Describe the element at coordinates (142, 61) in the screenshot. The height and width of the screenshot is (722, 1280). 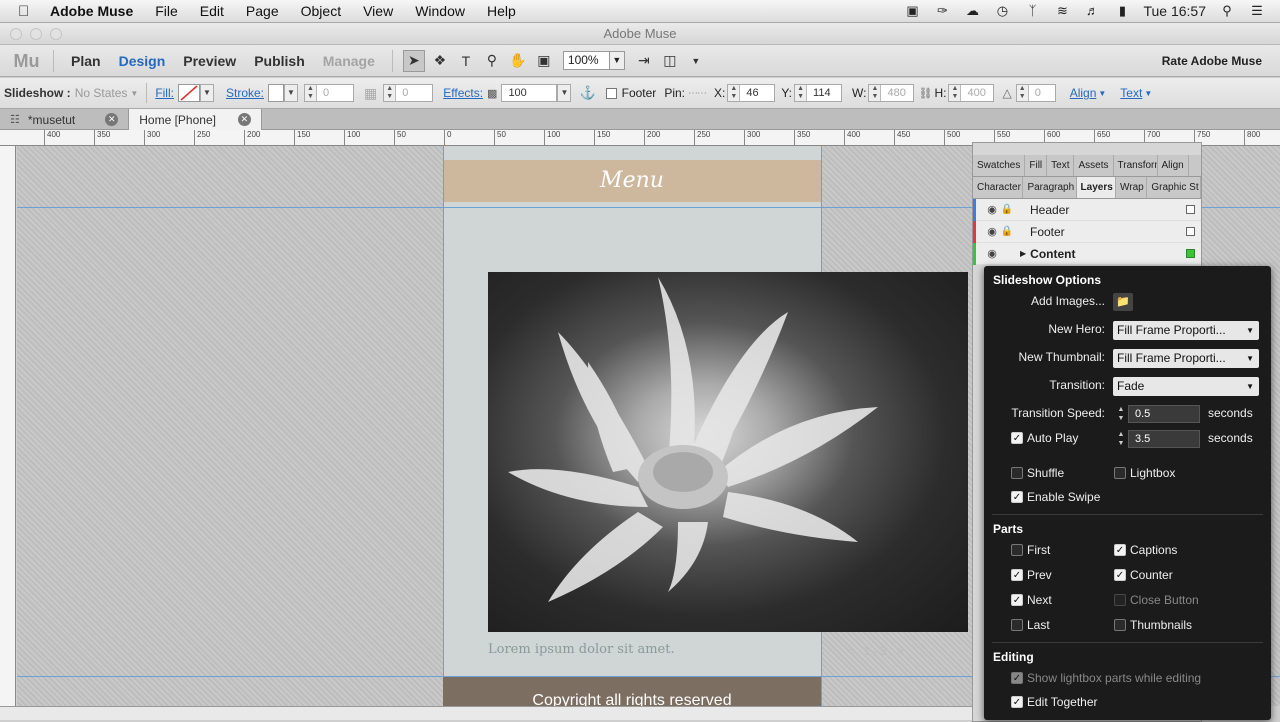
I see `design-button: Design` at that location.